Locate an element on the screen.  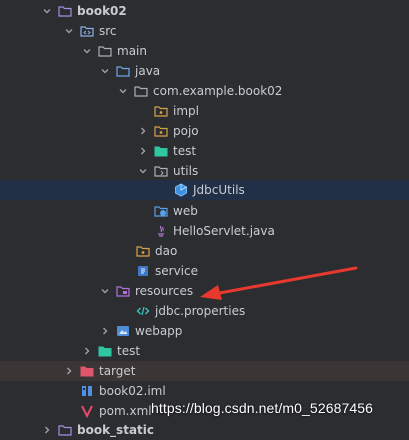
tree-node-webapp: webapp is located at coordinates (204, 331).